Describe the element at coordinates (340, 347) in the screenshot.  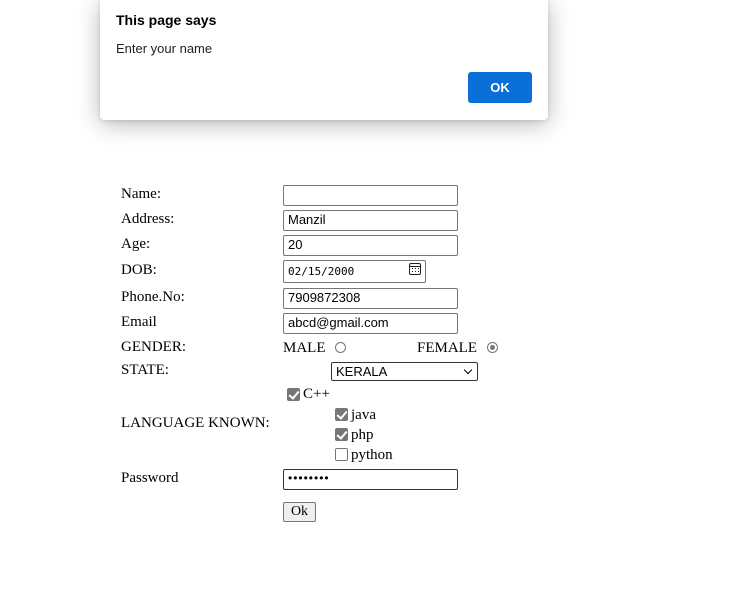
I see `gender-male-radio` at that location.